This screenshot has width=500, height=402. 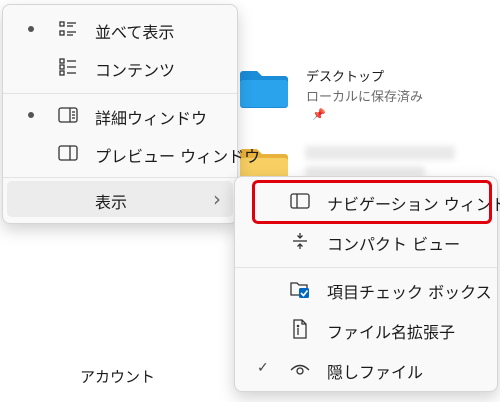 What do you see at coordinates (300, 289) in the screenshot?
I see `item-checkbox-icon` at bounding box center [300, 289].